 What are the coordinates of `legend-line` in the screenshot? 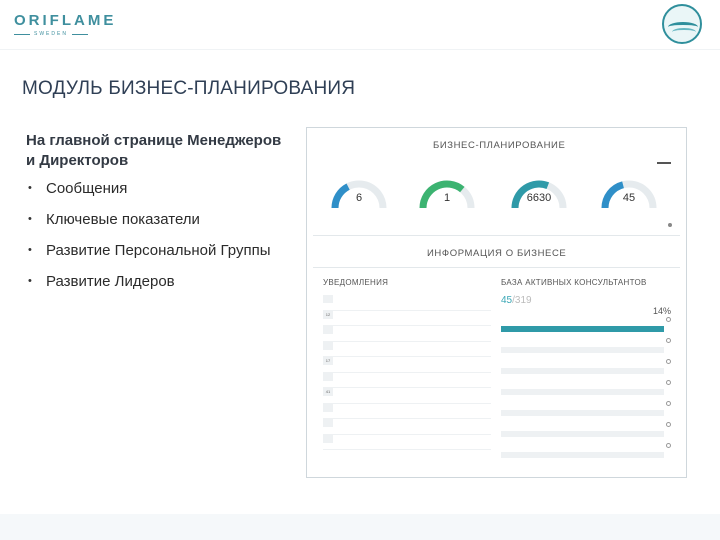 It's located at (664, 163).